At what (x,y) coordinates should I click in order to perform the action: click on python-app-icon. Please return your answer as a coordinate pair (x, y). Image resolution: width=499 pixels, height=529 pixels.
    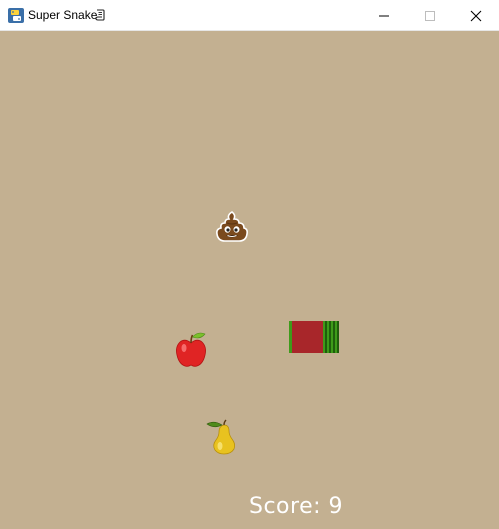
    Looking at the image, I should click on (16, 15).